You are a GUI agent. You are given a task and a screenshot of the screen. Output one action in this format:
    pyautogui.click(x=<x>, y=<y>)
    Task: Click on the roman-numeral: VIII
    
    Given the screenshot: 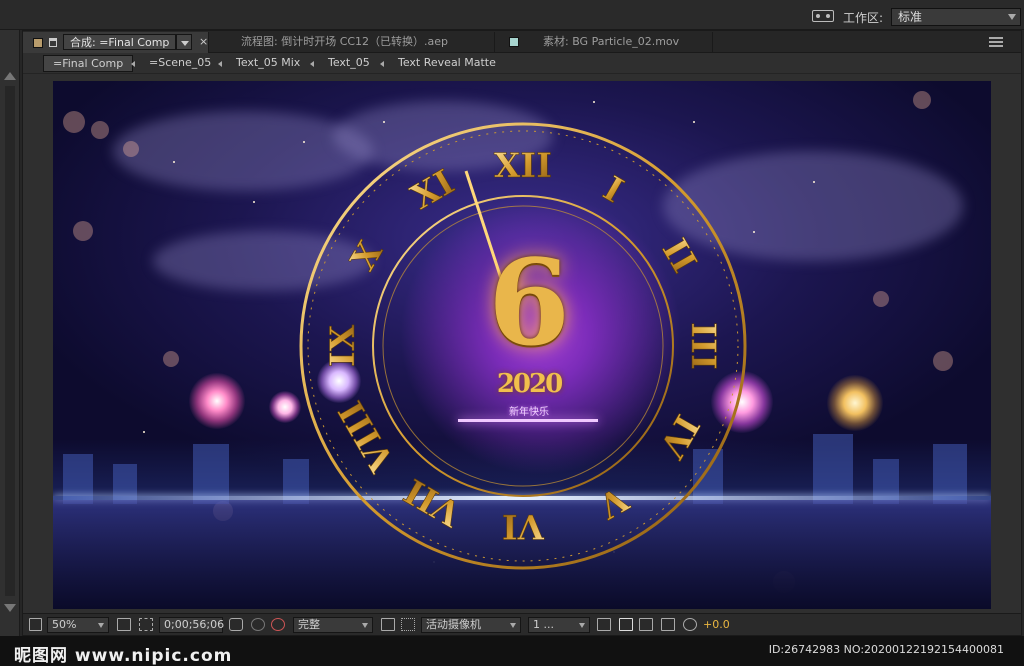 What is the action you would take?
    pyautogui.click(x=367, y=436)
    